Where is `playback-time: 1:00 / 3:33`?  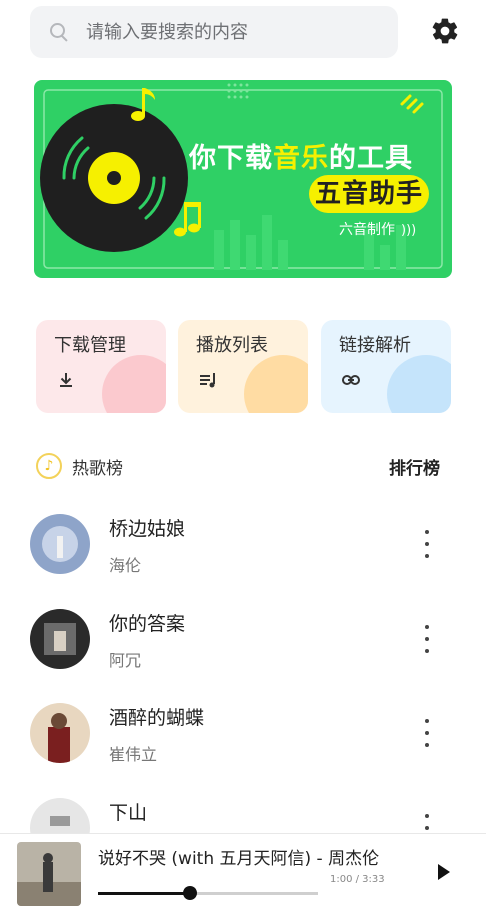 playback-time: 1:00 / 3:33 is located at coordinates (357, 879).